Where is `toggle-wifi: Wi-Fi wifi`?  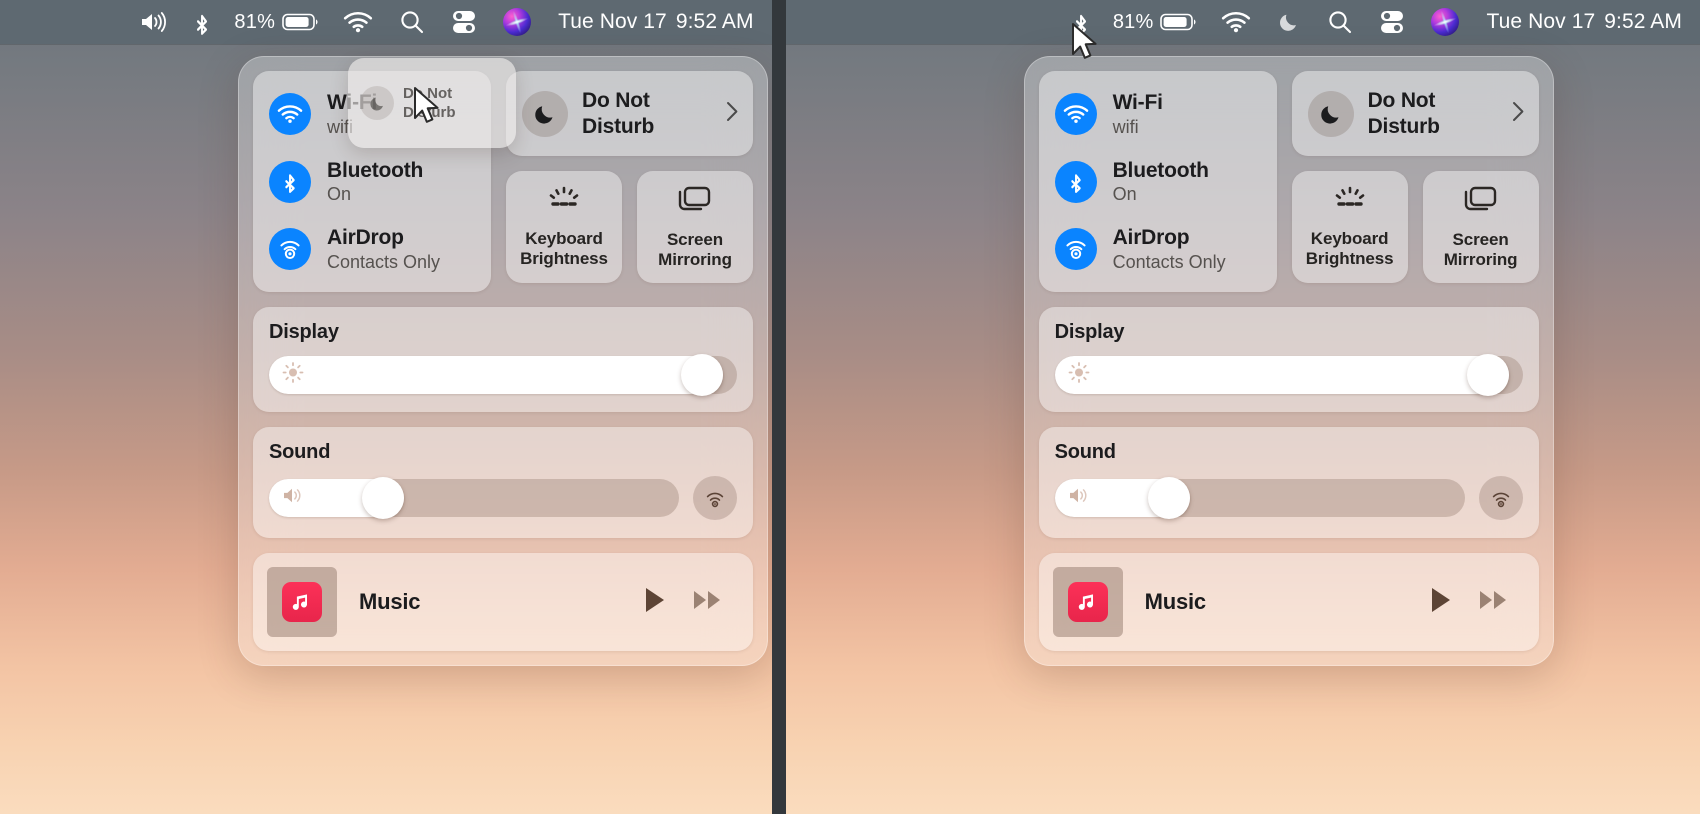
toggle-wifi: Wi-Fi wifi is located at coordinates (1157, 114).